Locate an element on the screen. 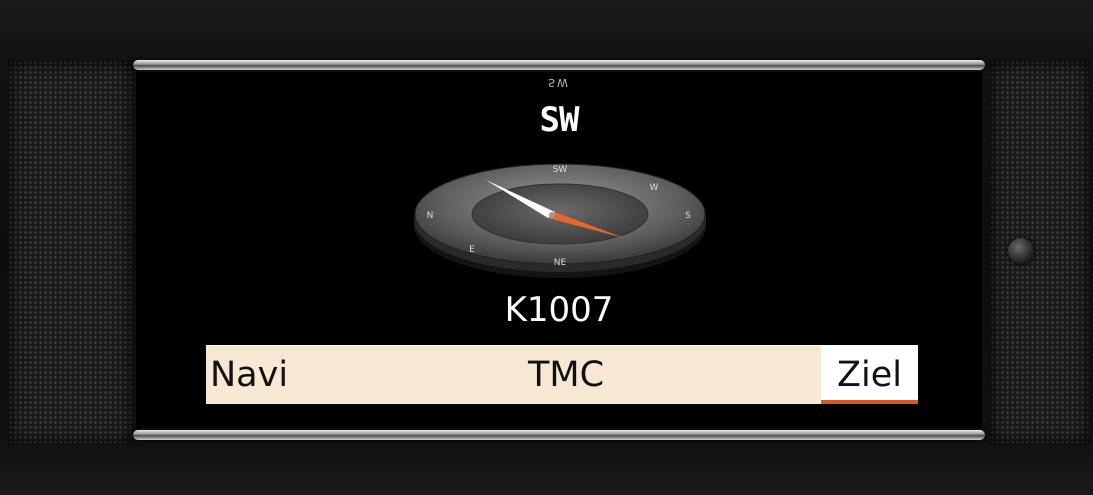  dial-label: N is located at coordinates (430, 216).